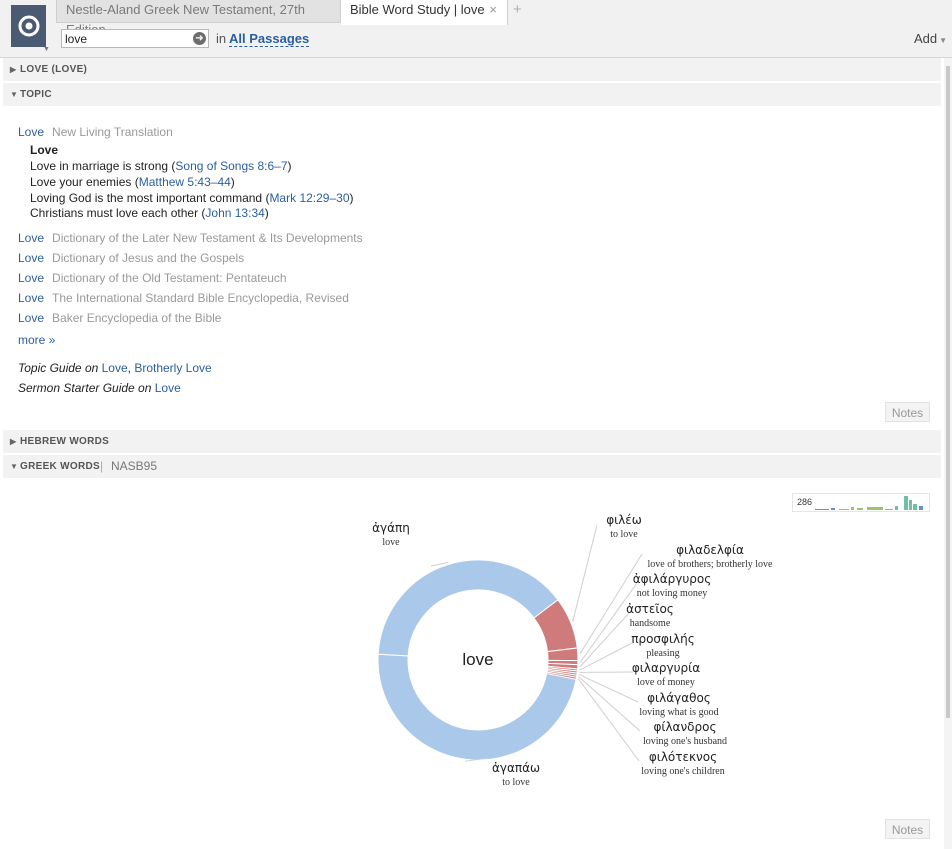  I want to click on chart-lemma-label: φιλότεκνος, so click(683, 757).